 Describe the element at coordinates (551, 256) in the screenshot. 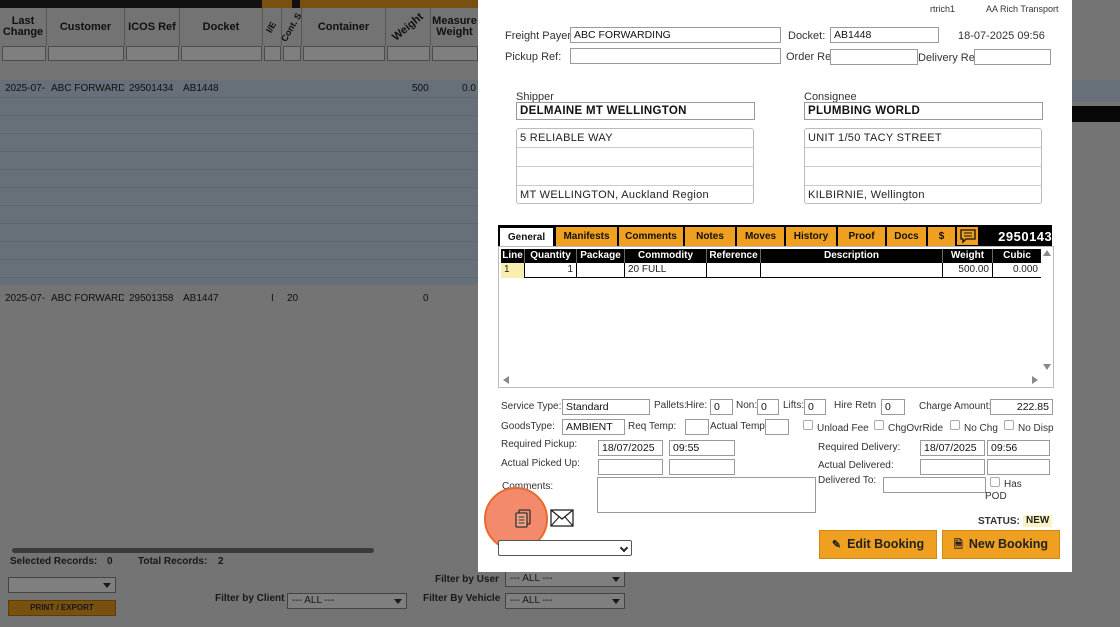

I see `grid-col-quantity: Quantity` at that location.